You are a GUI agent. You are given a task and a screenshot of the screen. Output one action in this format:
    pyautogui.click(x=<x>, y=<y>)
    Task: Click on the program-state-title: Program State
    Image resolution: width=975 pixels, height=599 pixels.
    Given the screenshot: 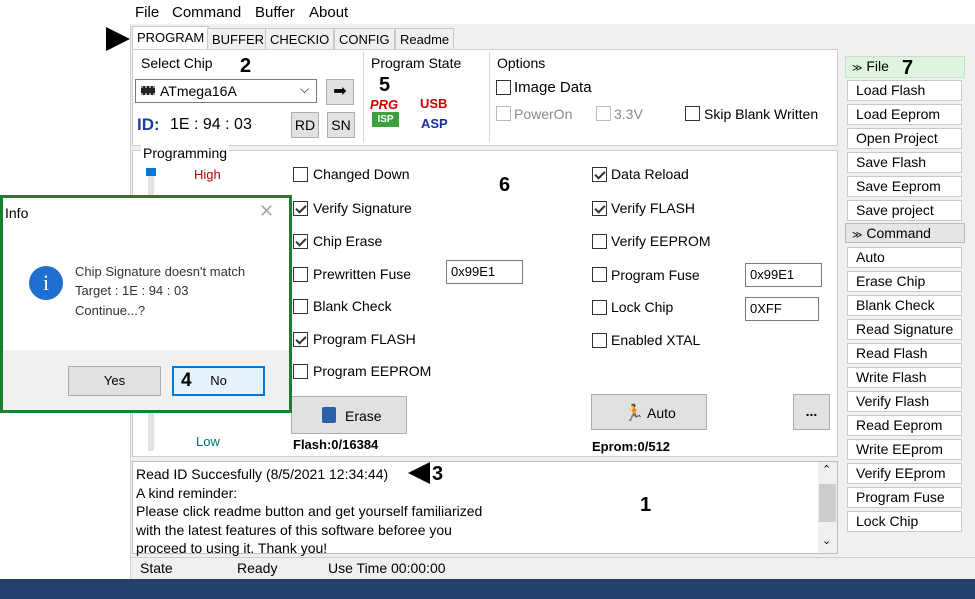 What is the action you would take?
    pyautogui.click(x=416, y=63)
    